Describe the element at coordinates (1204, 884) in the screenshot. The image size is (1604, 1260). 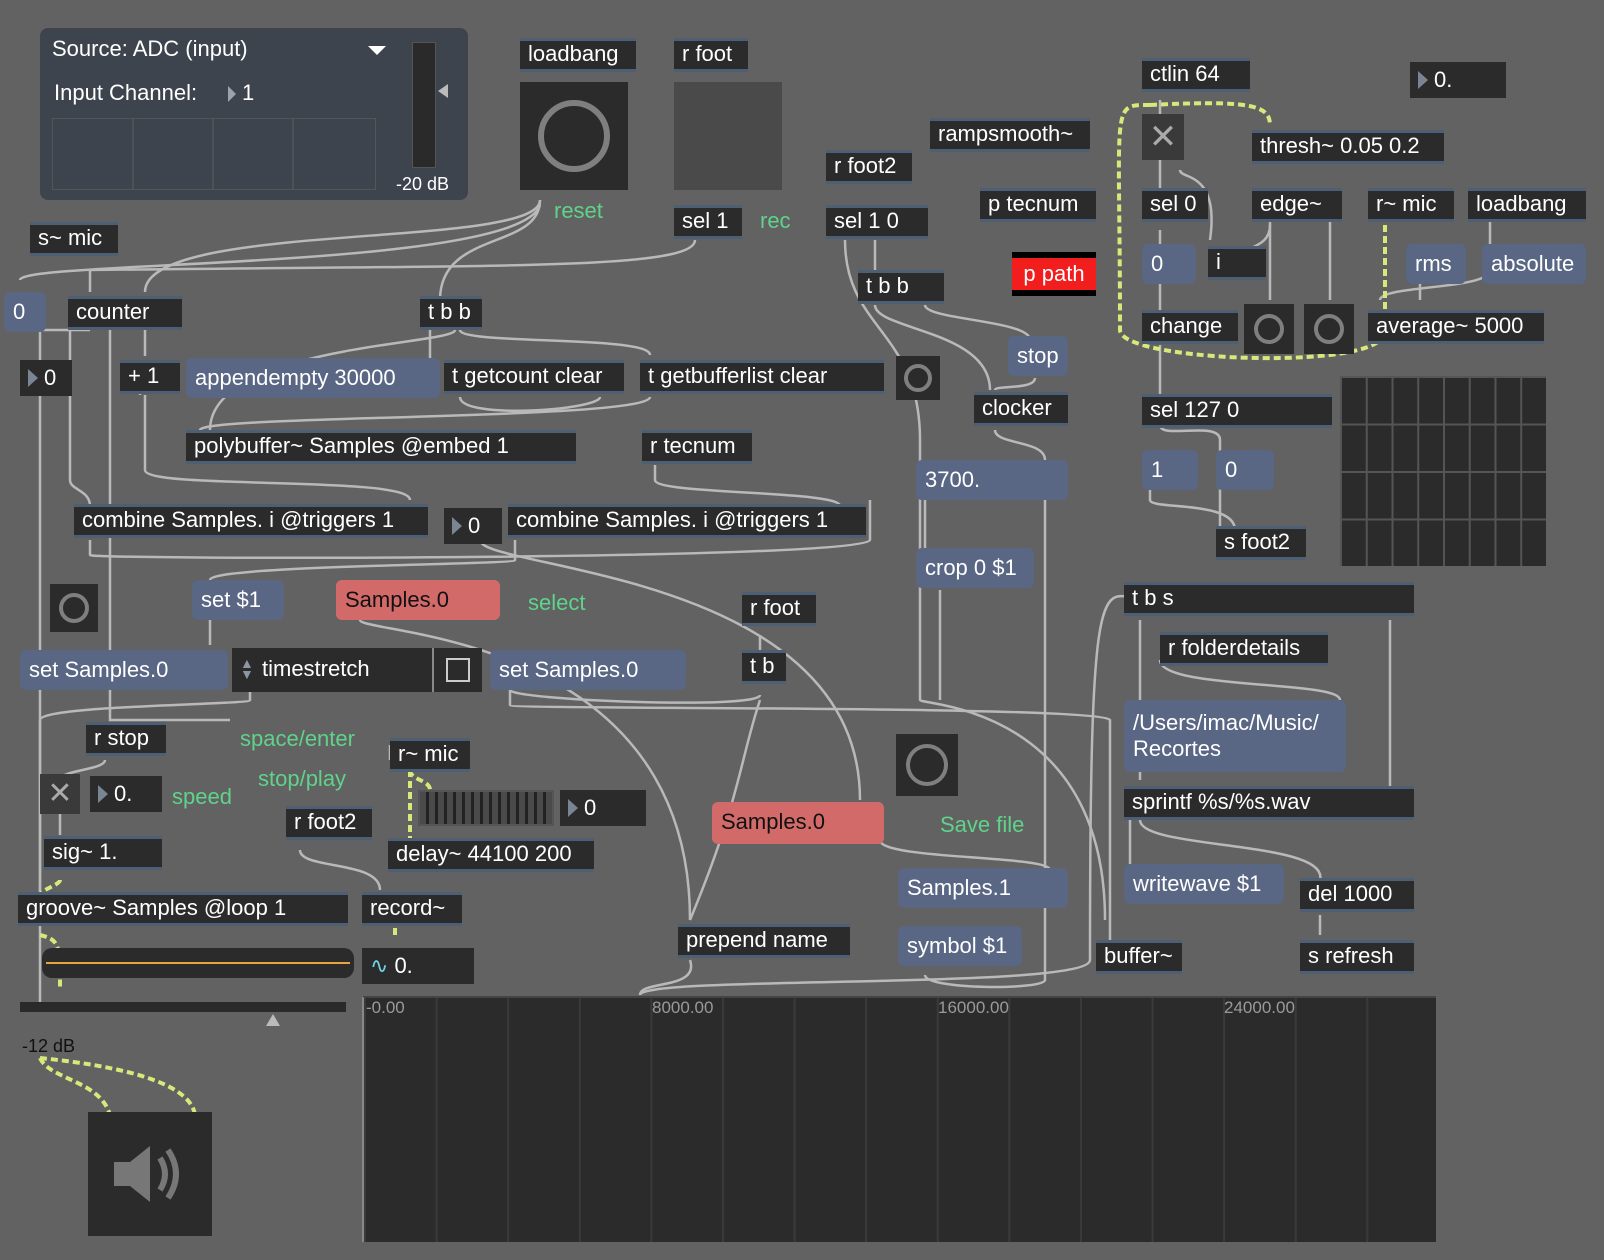
I see `writewave-message: writewave $1` at that location.